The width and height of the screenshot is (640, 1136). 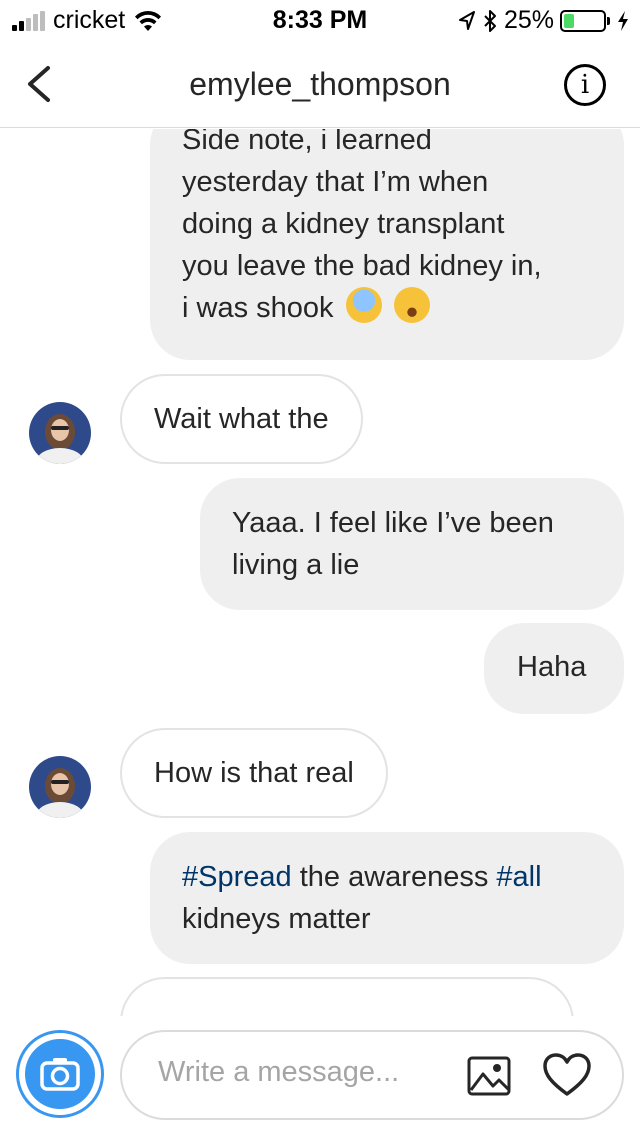 What do you see at coordinates (363, 305) in the screenshot?
I see `screaming-face-emoji` at bounding box center [363, 305].